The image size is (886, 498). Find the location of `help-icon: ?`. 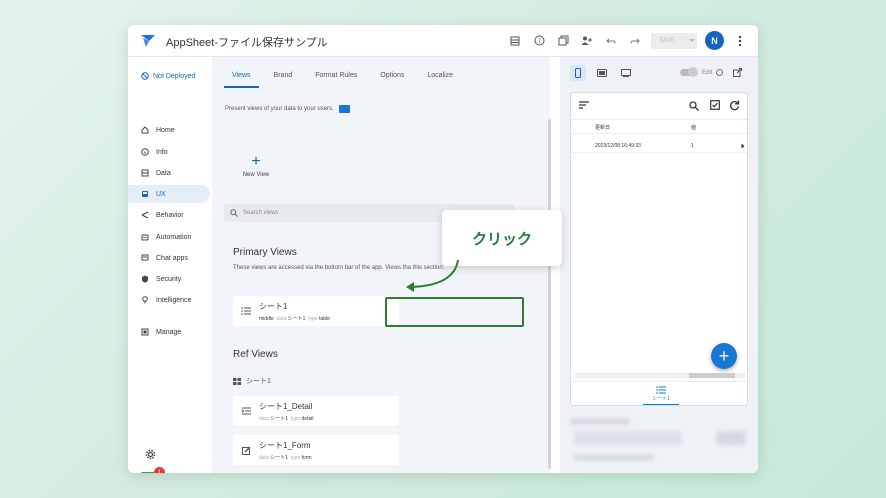

help-icon: ? is located at coordinates (539, 41).